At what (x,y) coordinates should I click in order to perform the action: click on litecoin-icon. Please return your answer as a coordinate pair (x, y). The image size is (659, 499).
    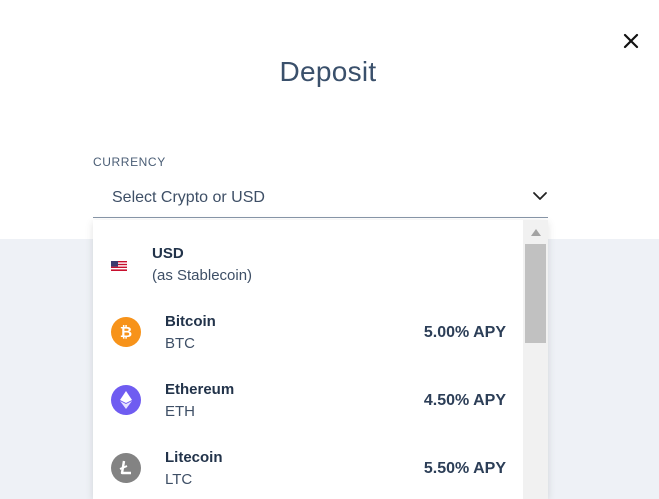
    Looking at the image, I should click on (126, 468).